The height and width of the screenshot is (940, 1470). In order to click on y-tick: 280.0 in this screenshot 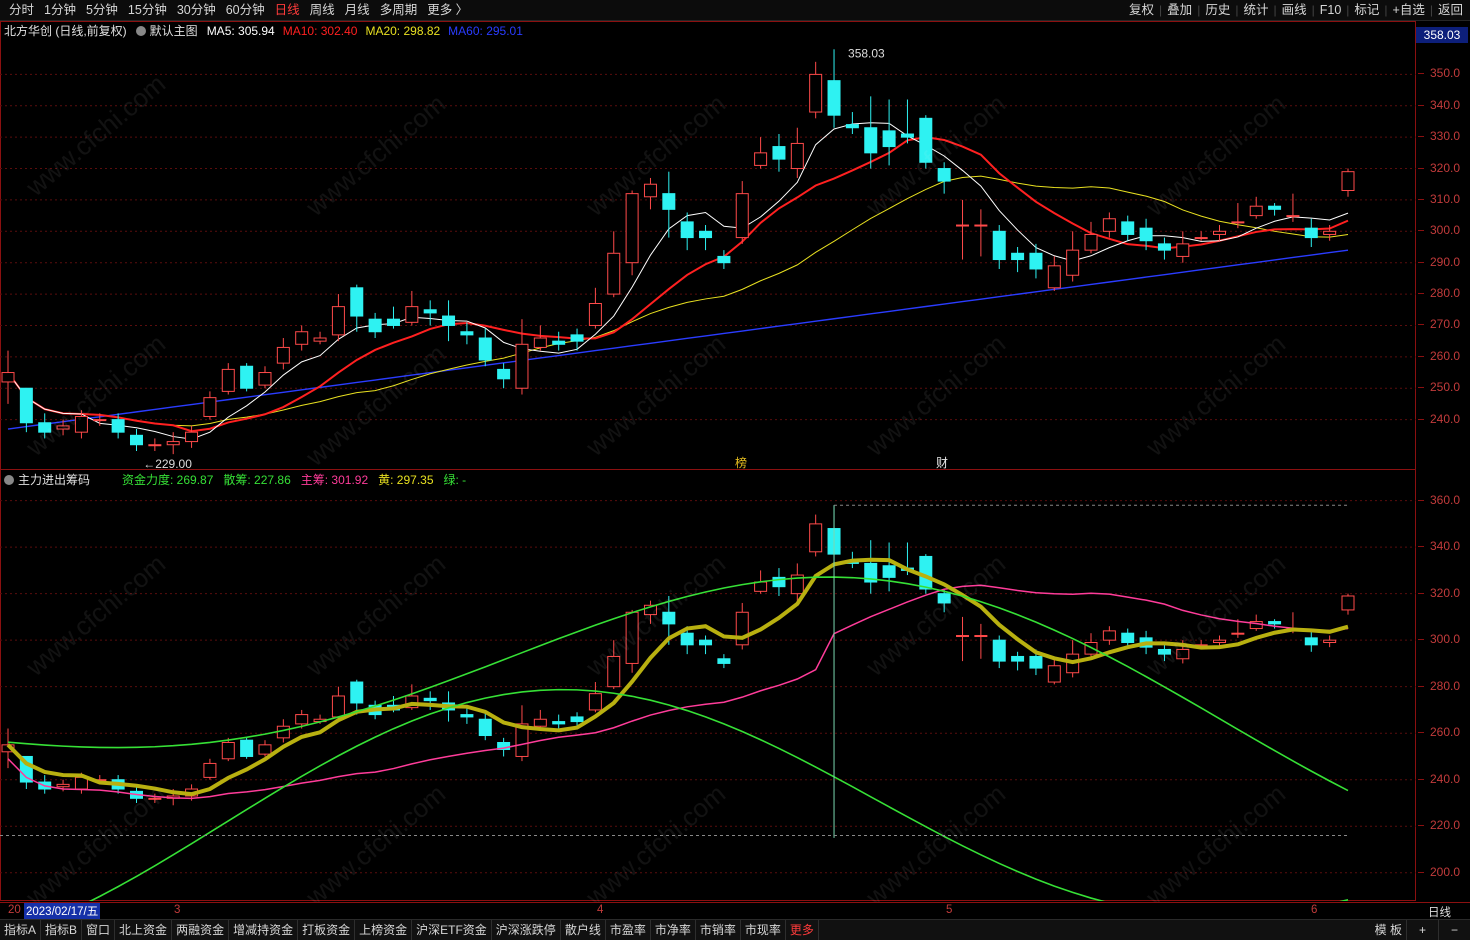, I will do `click(1439, 685)`.